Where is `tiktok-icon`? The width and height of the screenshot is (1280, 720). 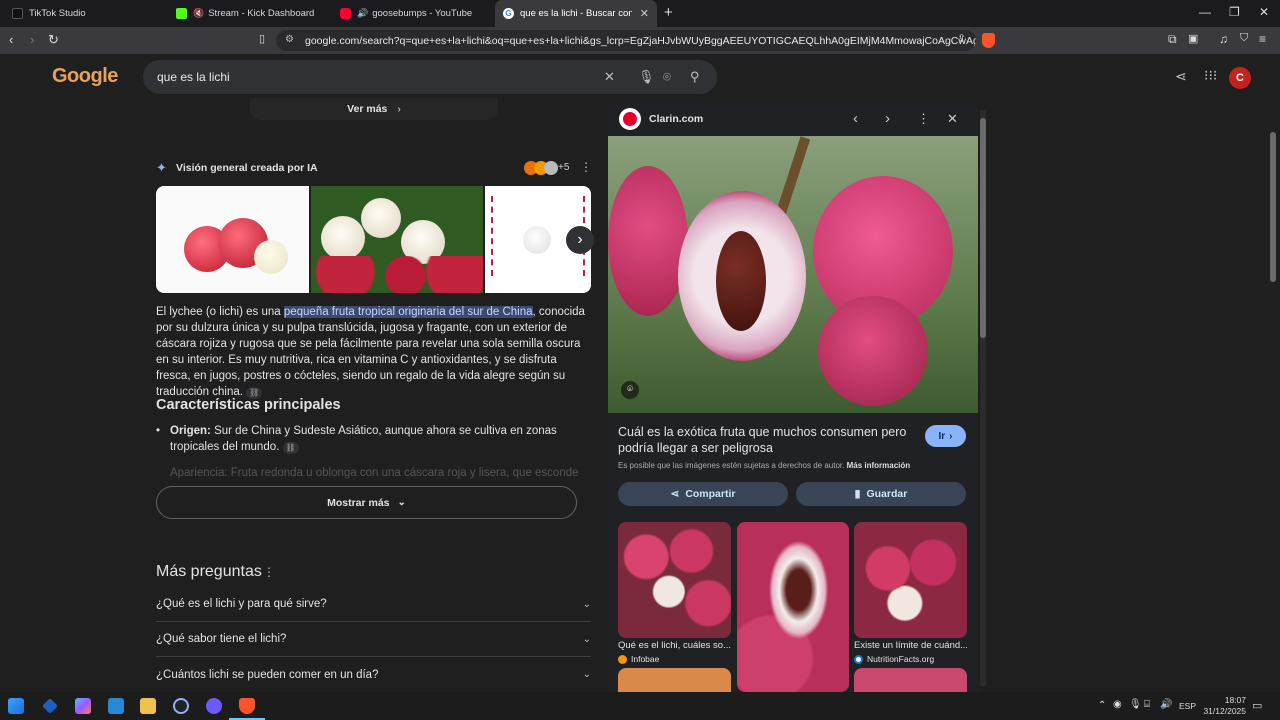 tiktok-icon is located at coordinates (17, 13).